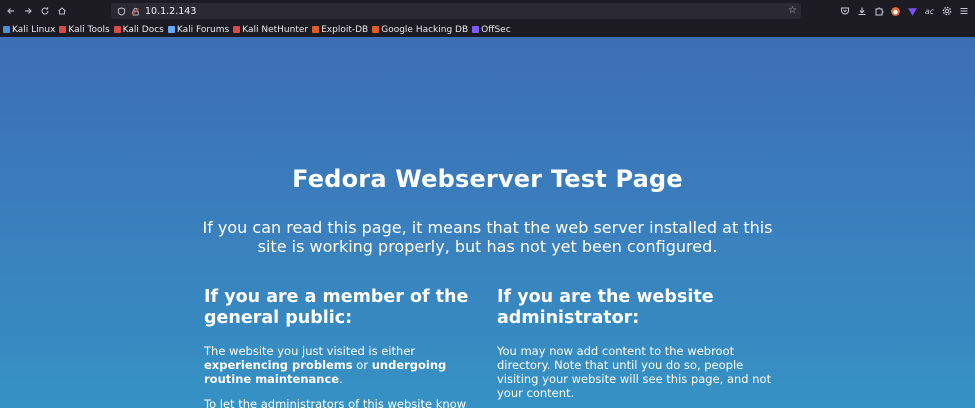  Describe the element at coordinates (904, 11) in the screenshot. I see `toolbar-actions: ac` at that location.